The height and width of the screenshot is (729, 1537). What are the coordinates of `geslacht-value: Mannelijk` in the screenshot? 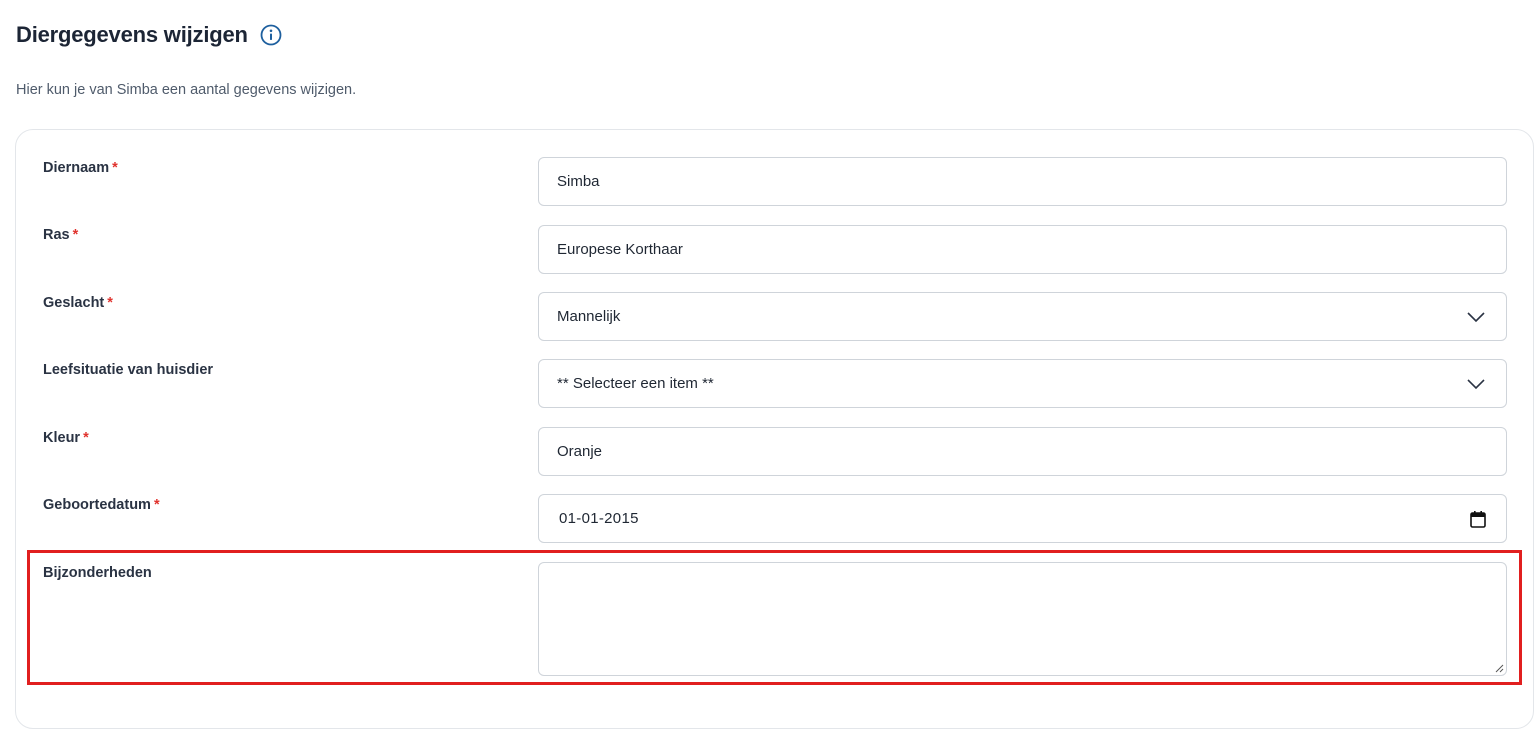 It's located at (589, 316).